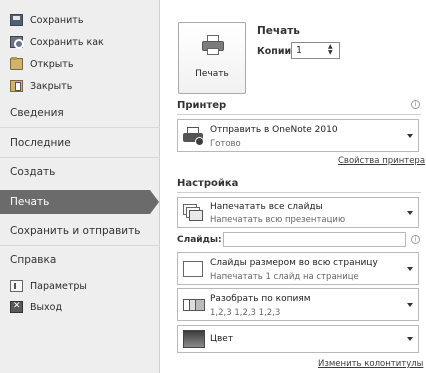  What do you see at coordinates (80, 172) in the screenshot?
I see `nav-create: Создать` at bounding box center [80, 172].